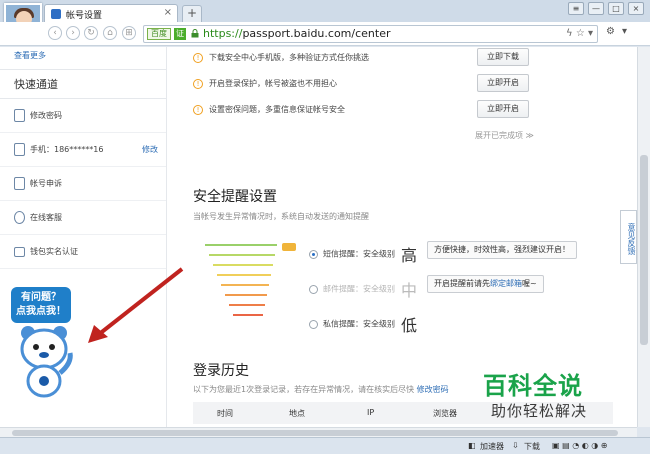 The width and height of the screenshot is (650, 454). What do you see at coordinates (225, 413) in the screenshot?
I see `col-time: 时间` at bounding box center [225, 413].